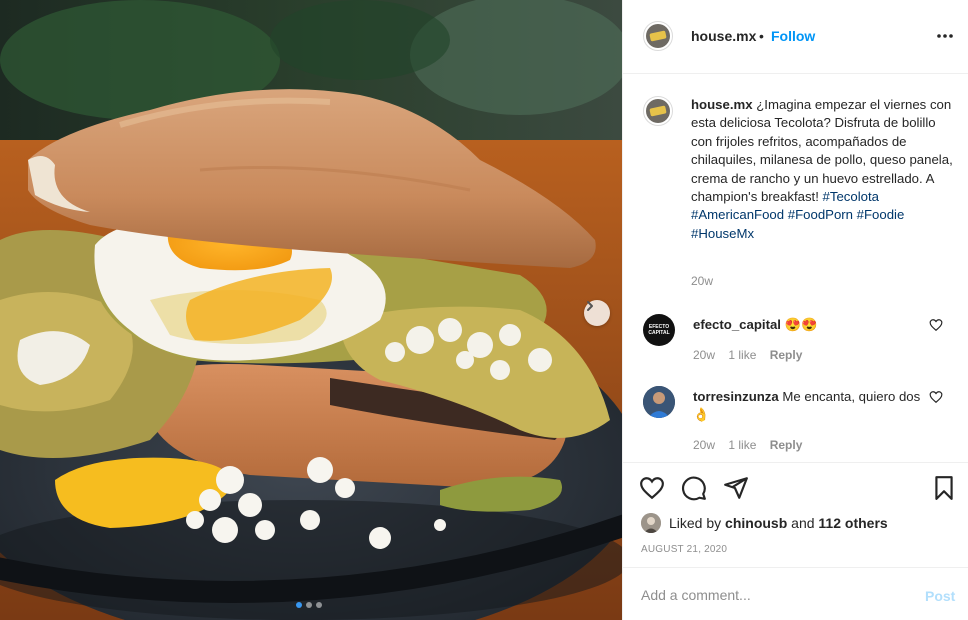 This screenshot has width=968, height=620. I want to click on more-options-icon, so click(945, 36).